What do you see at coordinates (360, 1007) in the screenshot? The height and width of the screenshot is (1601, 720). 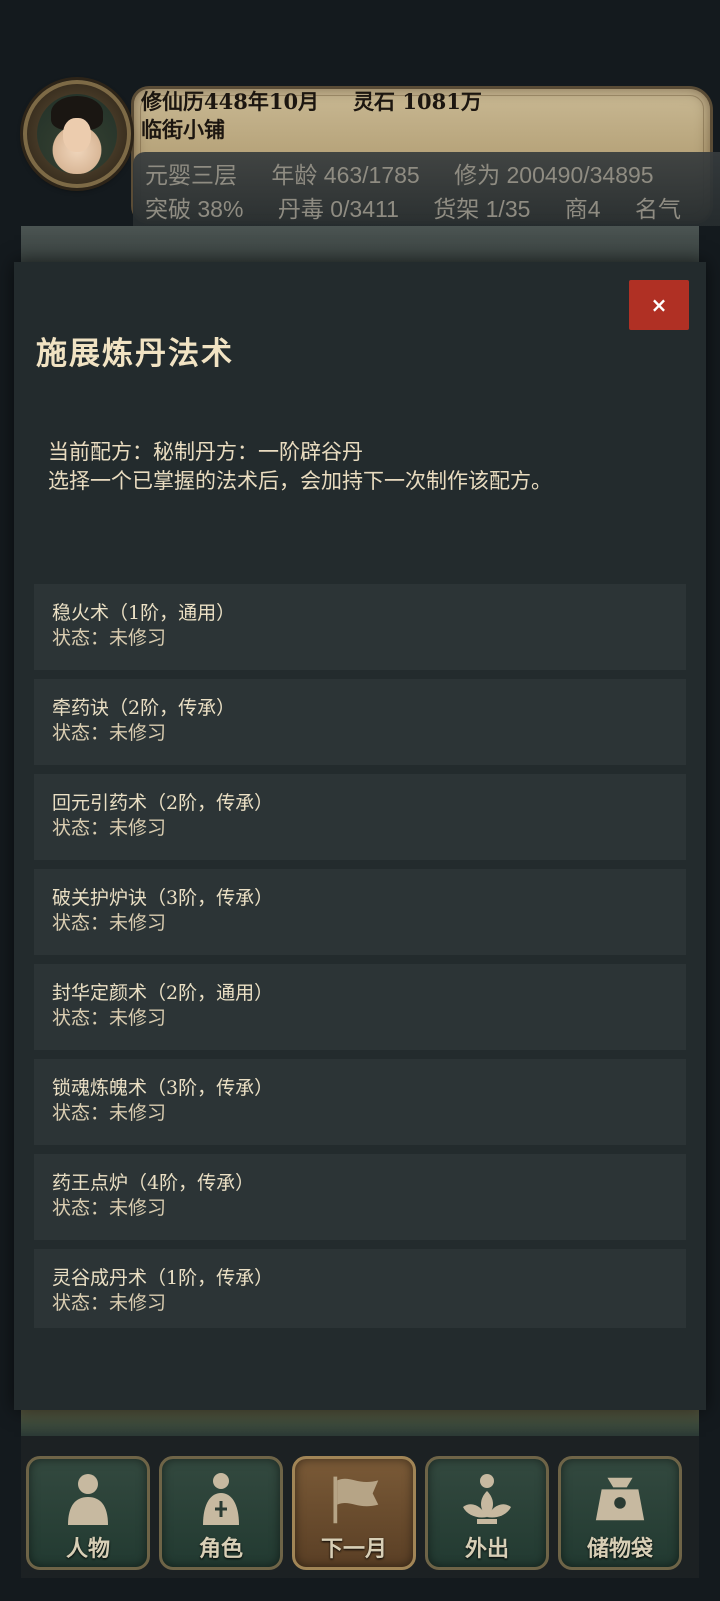 I see `spell-item: 封华定颜术（2阶，通用） 状态：未修习` at bounding box center [360, 1007].